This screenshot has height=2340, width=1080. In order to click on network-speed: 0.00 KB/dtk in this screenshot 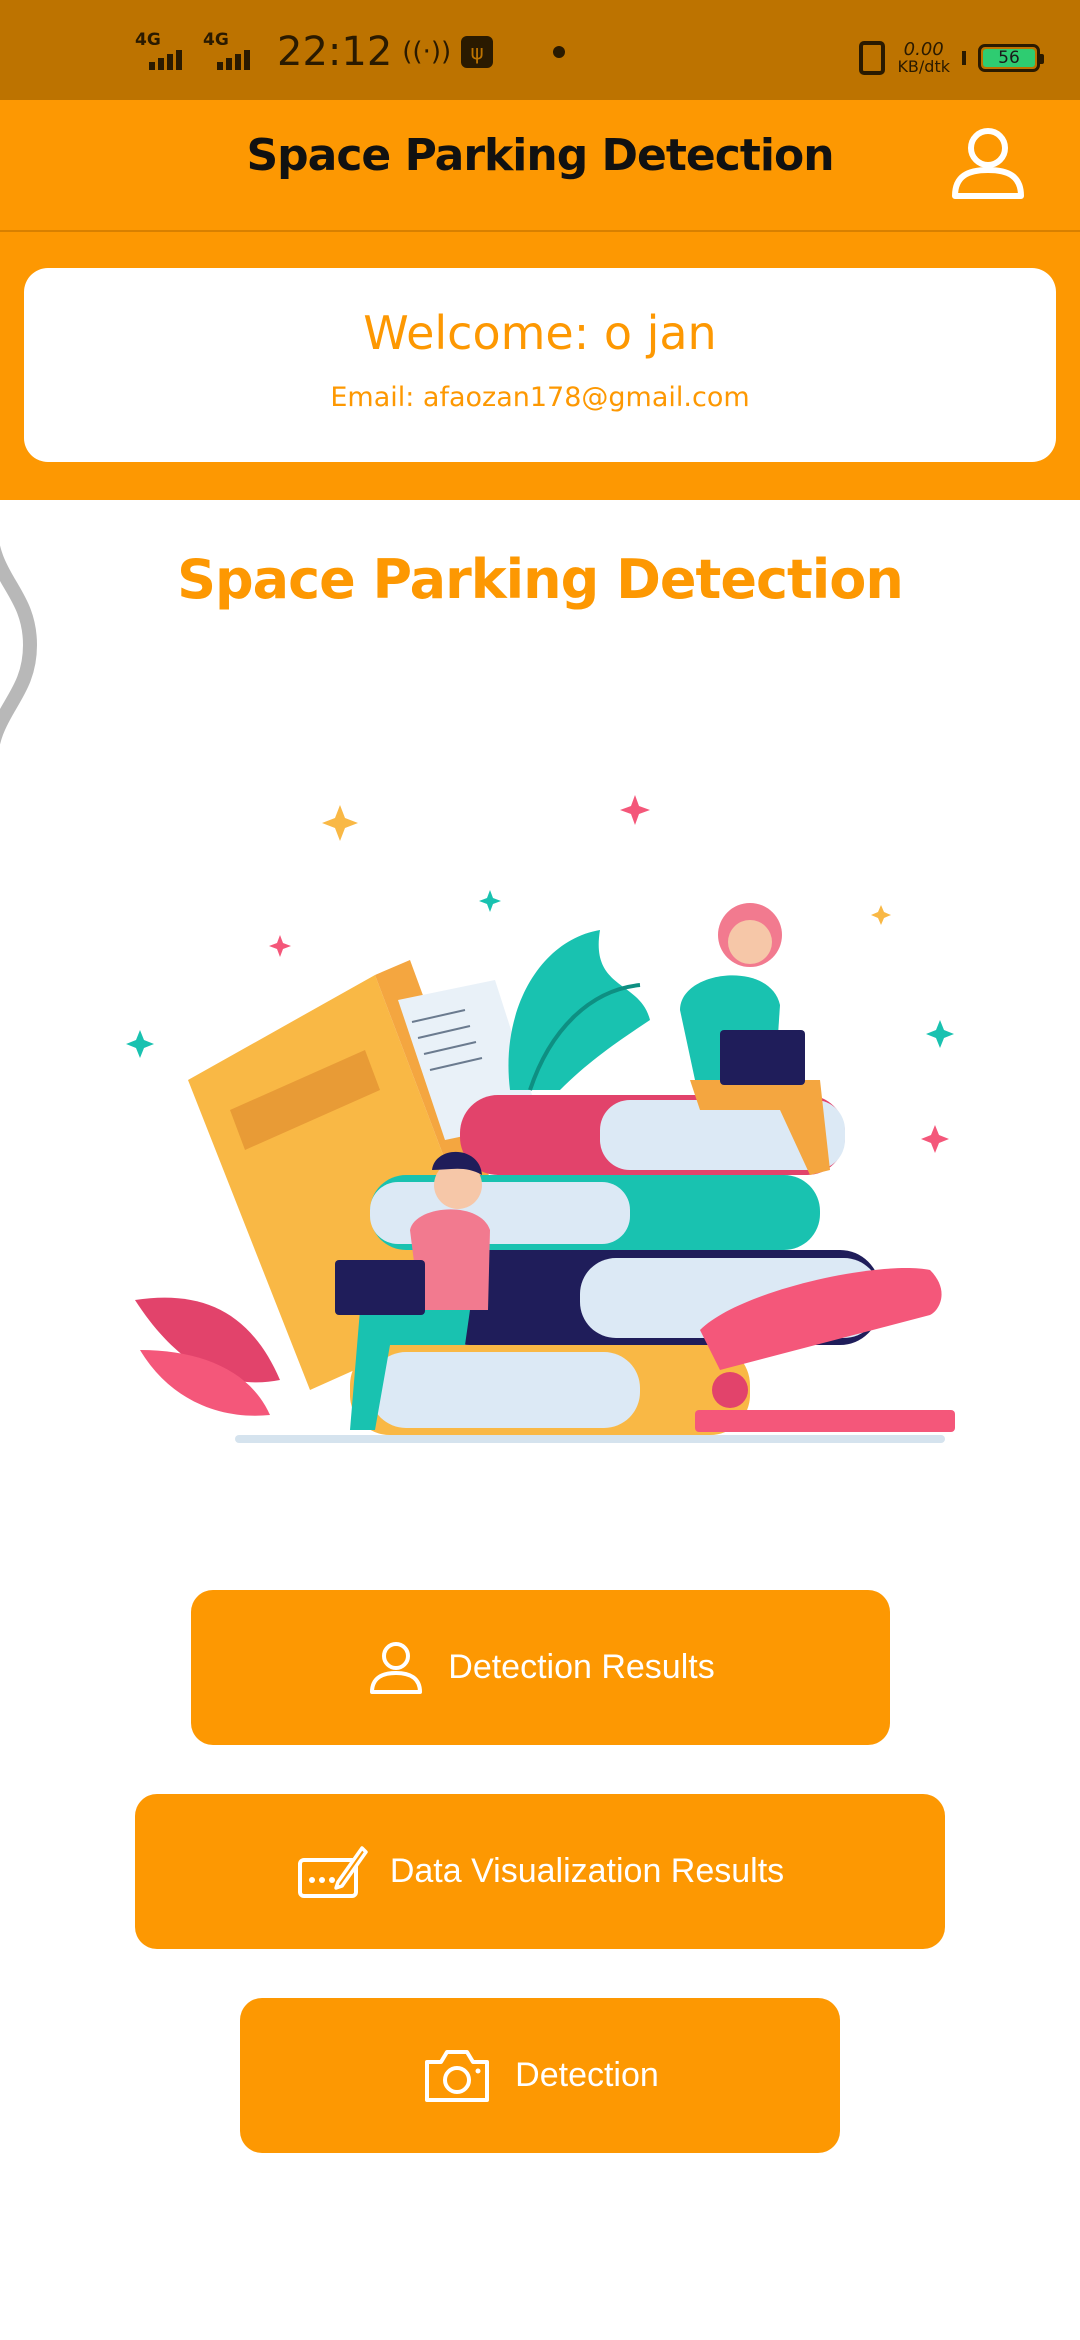, I will do `click(923, 57)`.